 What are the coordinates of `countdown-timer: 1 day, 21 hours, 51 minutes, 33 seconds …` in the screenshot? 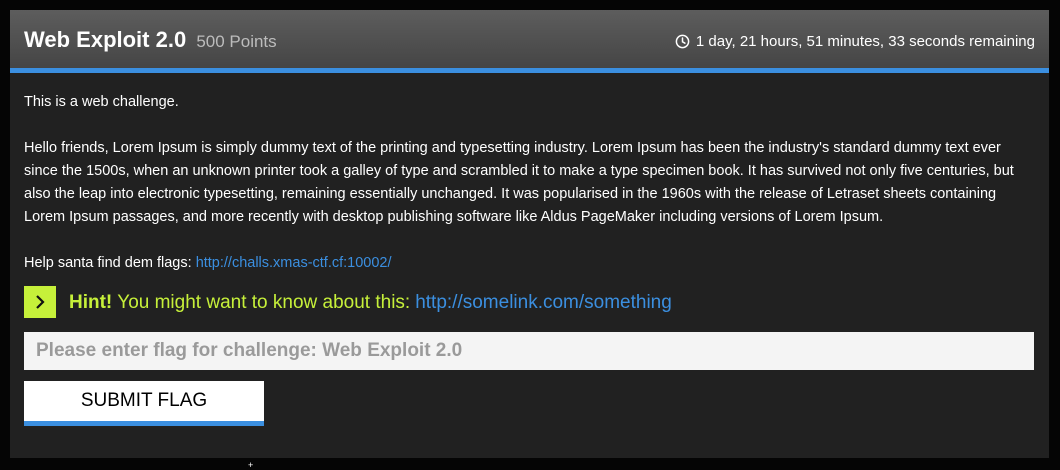 It's located at (855, 41).